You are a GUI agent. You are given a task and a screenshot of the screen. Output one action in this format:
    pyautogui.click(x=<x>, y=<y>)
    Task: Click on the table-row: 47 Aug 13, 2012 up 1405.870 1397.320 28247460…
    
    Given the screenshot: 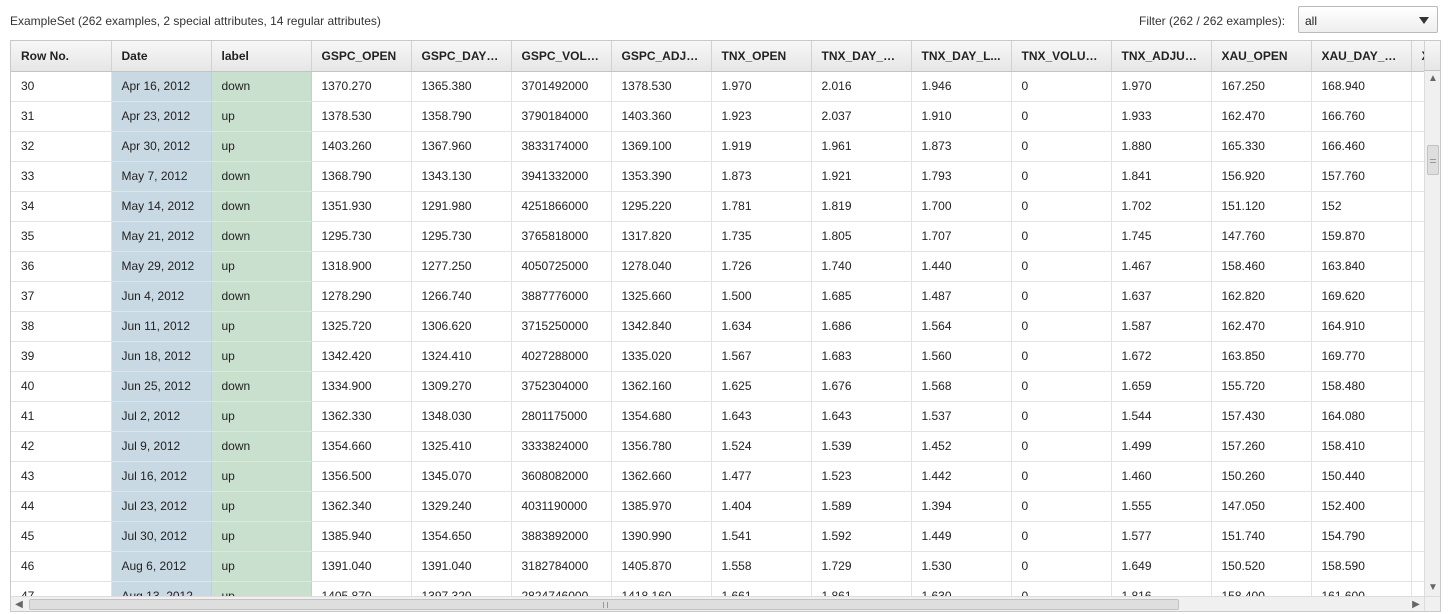 What is the action you would take?
    pyautogui.click(x=717, y=588)
    